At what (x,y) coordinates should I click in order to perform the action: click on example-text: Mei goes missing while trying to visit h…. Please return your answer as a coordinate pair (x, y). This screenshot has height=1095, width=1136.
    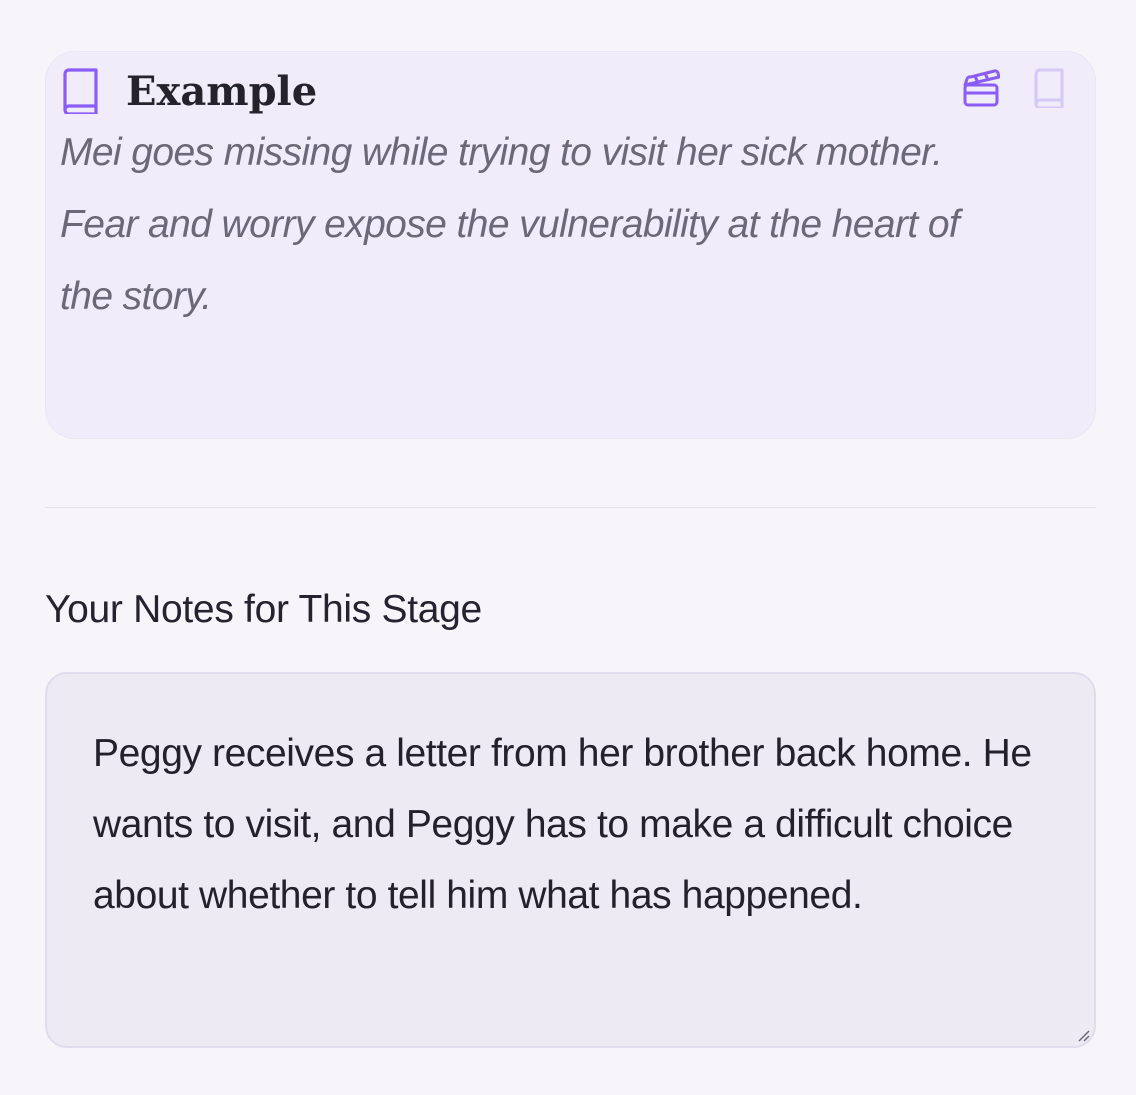
    Looking at the image, I should click on (510, 224).